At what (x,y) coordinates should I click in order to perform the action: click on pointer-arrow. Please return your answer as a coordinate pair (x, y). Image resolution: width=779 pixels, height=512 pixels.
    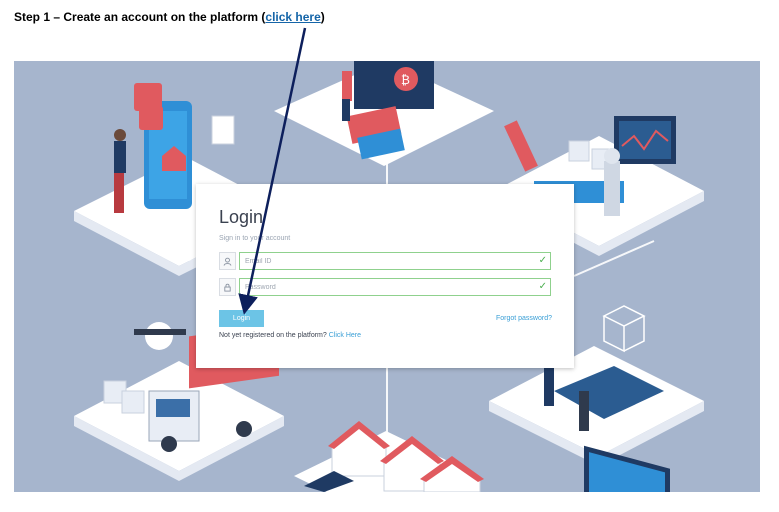
    Looking at the image, I should click on (272, 171).